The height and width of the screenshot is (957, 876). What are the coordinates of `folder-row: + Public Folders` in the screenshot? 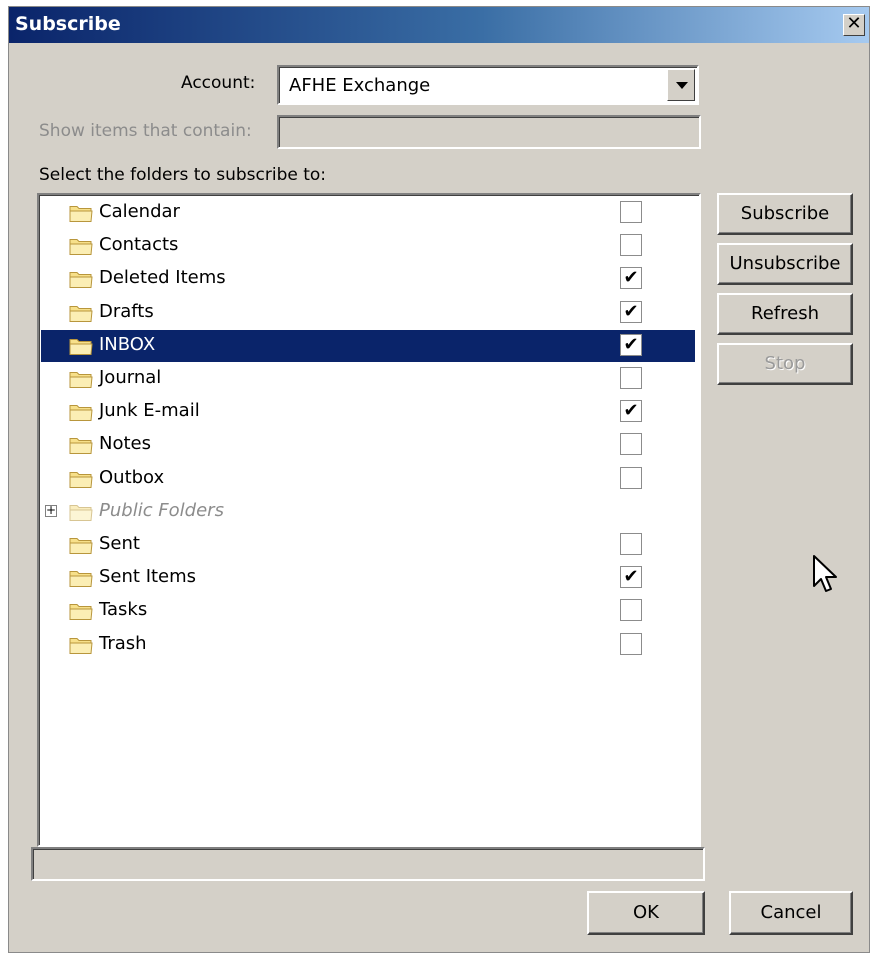 It's located at (368, 512).